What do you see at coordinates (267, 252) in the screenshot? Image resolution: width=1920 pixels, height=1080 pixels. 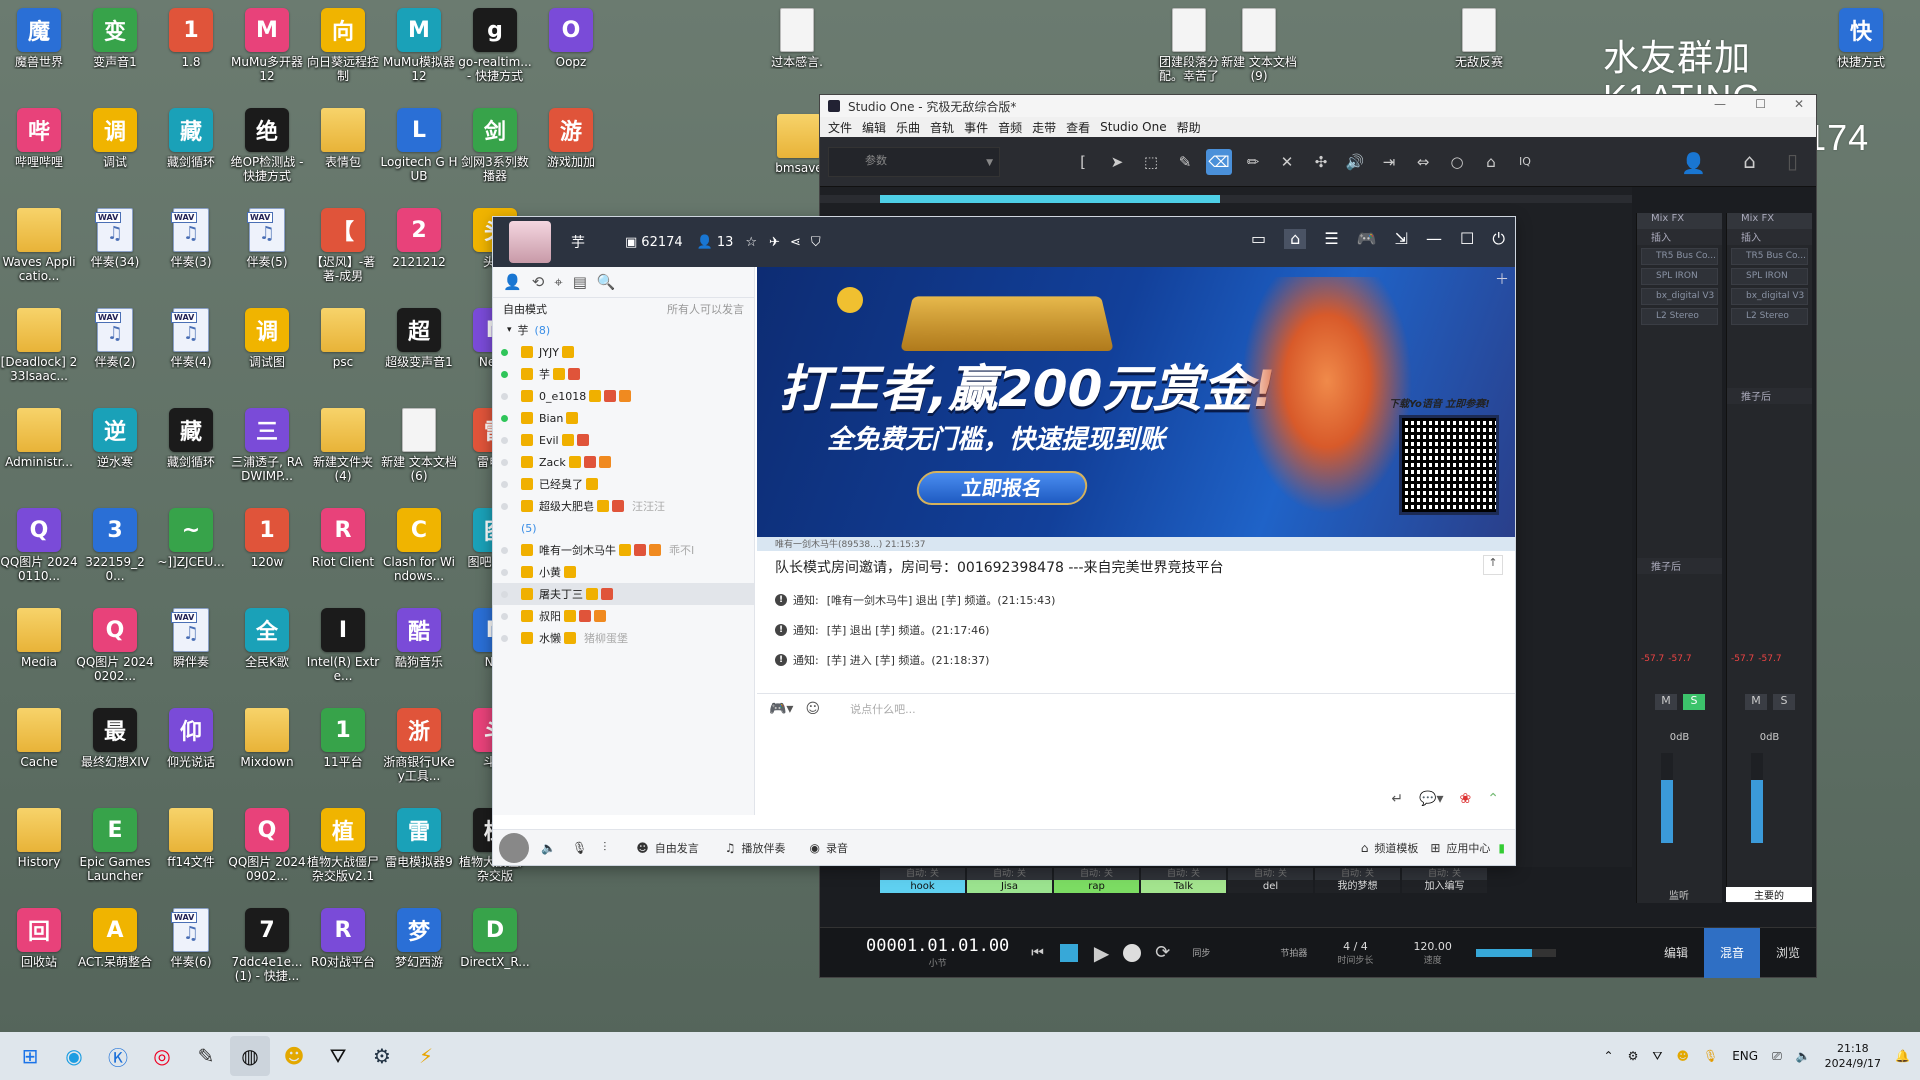 I see `desktop-icon: WAV 伴奏(5)` at bounding box center [267, 252].